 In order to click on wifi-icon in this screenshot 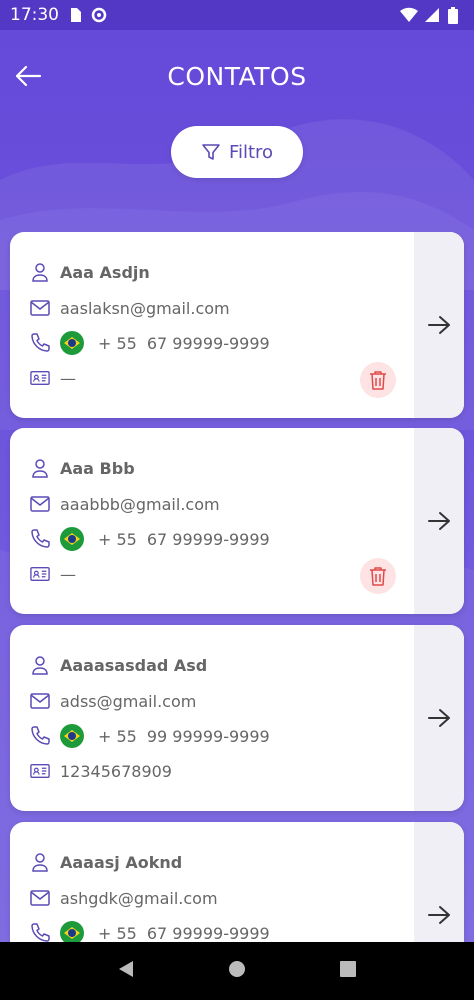, I will do `click(409, 15)`.